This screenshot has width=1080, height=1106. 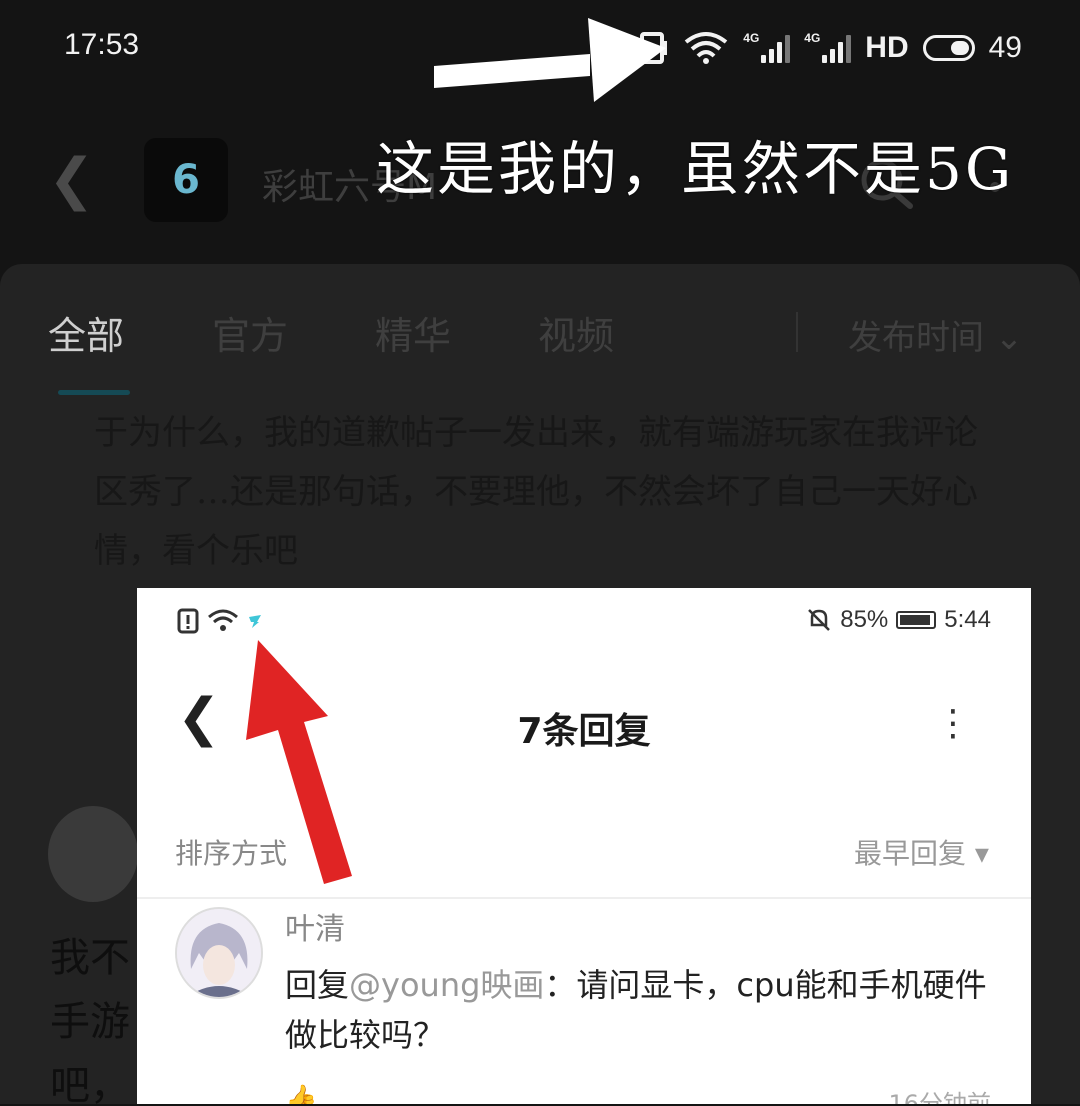 I want to click on reply-mention: @young映画, so click(x=446, y=985).